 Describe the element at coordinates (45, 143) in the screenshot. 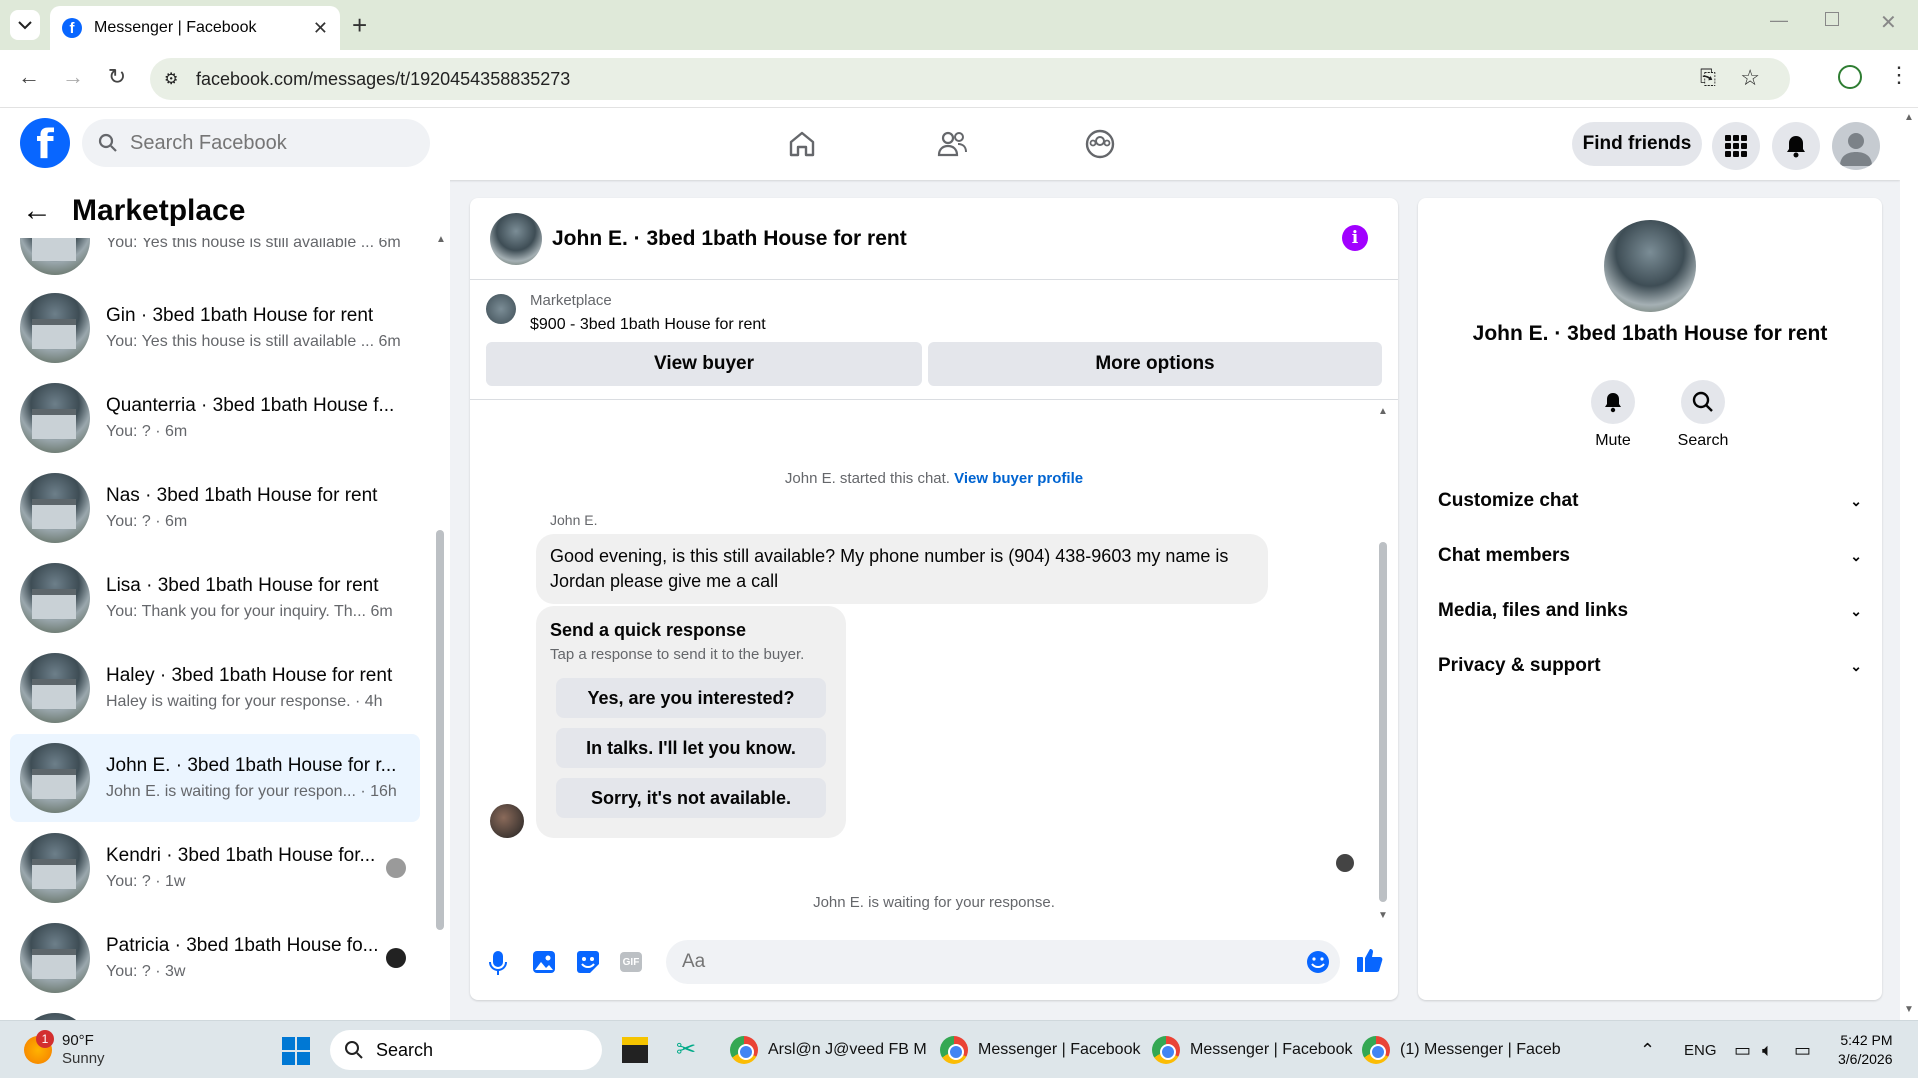

I see `facebook-logo-icon: f` at that location.